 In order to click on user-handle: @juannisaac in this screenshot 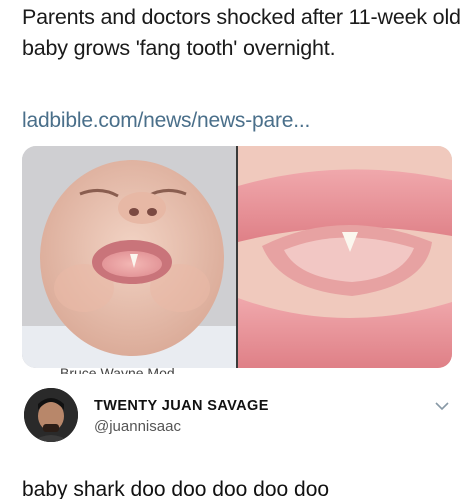, I will do `click(137, 426)`.